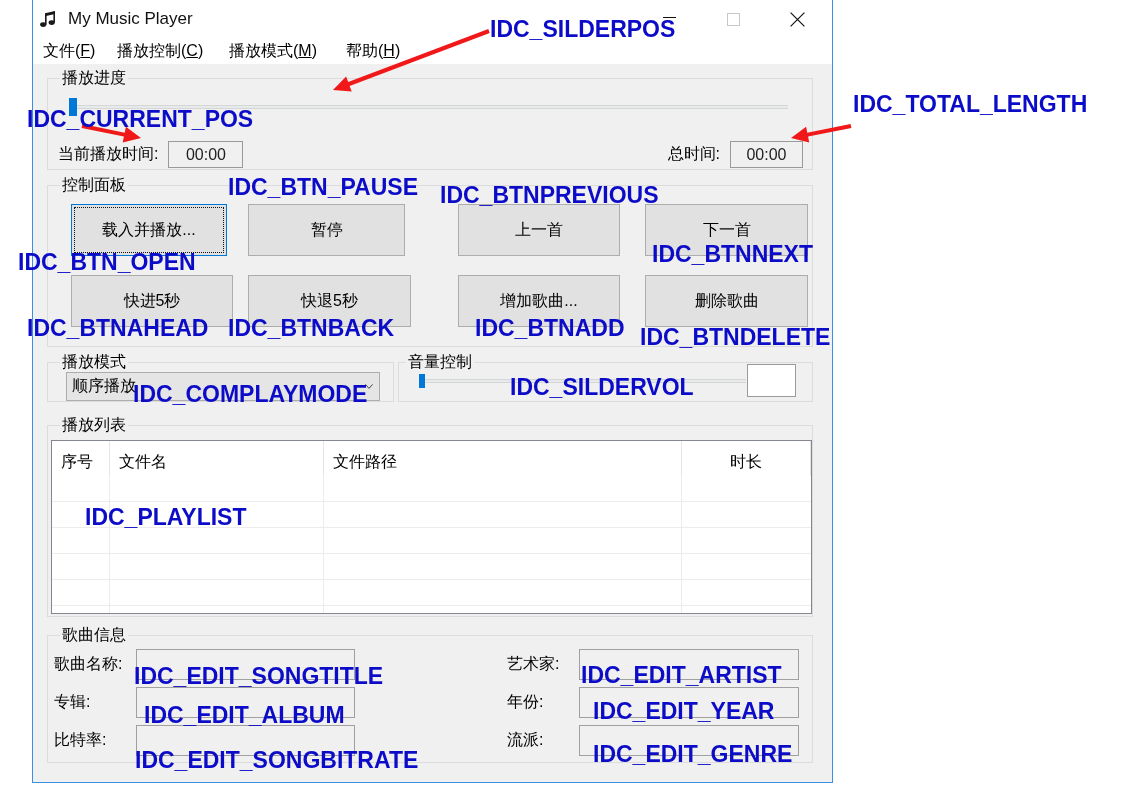 The height and width of the screenshot is (788, 1122). I want to click on command-button: 删除歌曲, so click(726, 301).